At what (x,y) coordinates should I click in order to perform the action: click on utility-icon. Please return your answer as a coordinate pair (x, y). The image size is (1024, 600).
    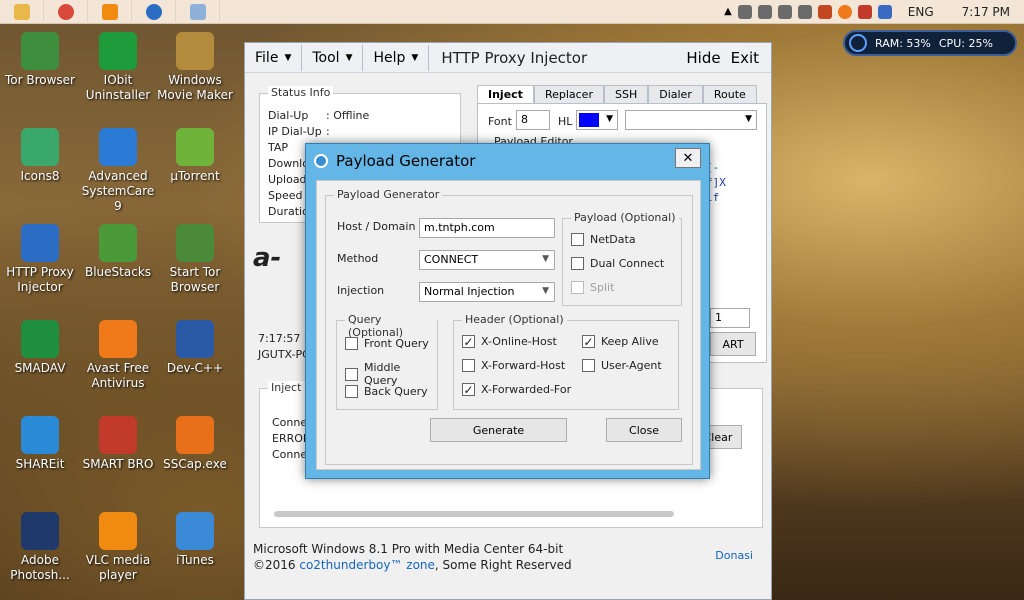
    Looking at the image, I should click on (864, 11).